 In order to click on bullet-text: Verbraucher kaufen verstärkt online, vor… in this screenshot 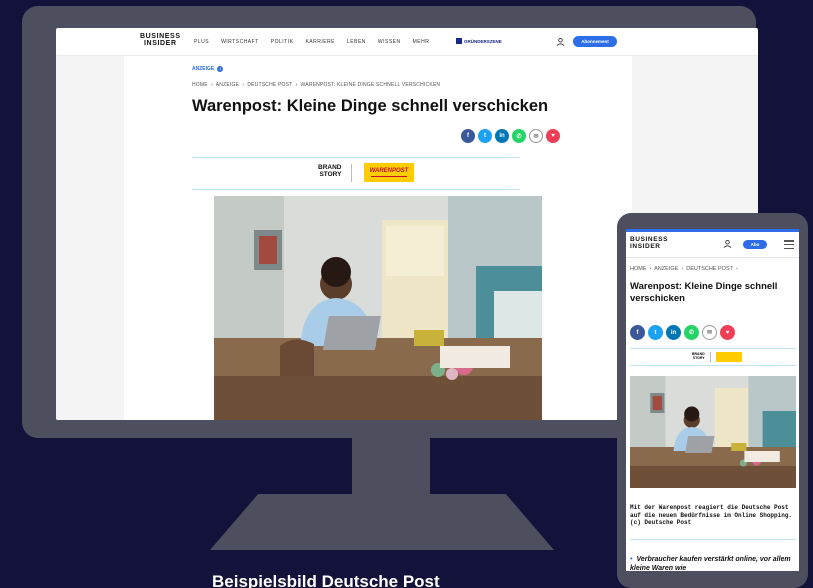, I will do `click(710, 563)`.